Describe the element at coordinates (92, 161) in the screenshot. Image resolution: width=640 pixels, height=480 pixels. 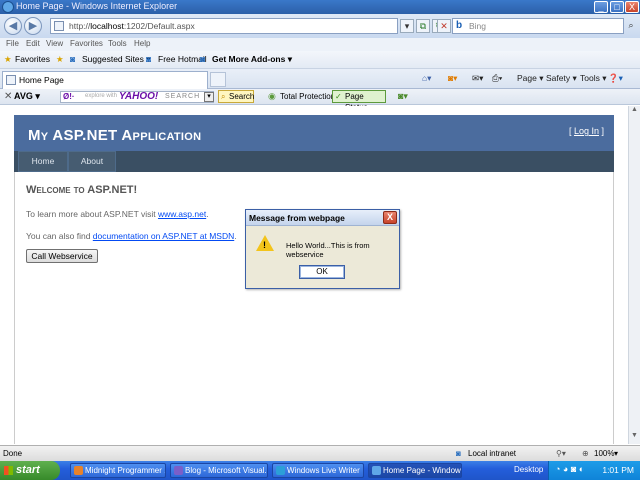
I see `nav-about: About` at that location.